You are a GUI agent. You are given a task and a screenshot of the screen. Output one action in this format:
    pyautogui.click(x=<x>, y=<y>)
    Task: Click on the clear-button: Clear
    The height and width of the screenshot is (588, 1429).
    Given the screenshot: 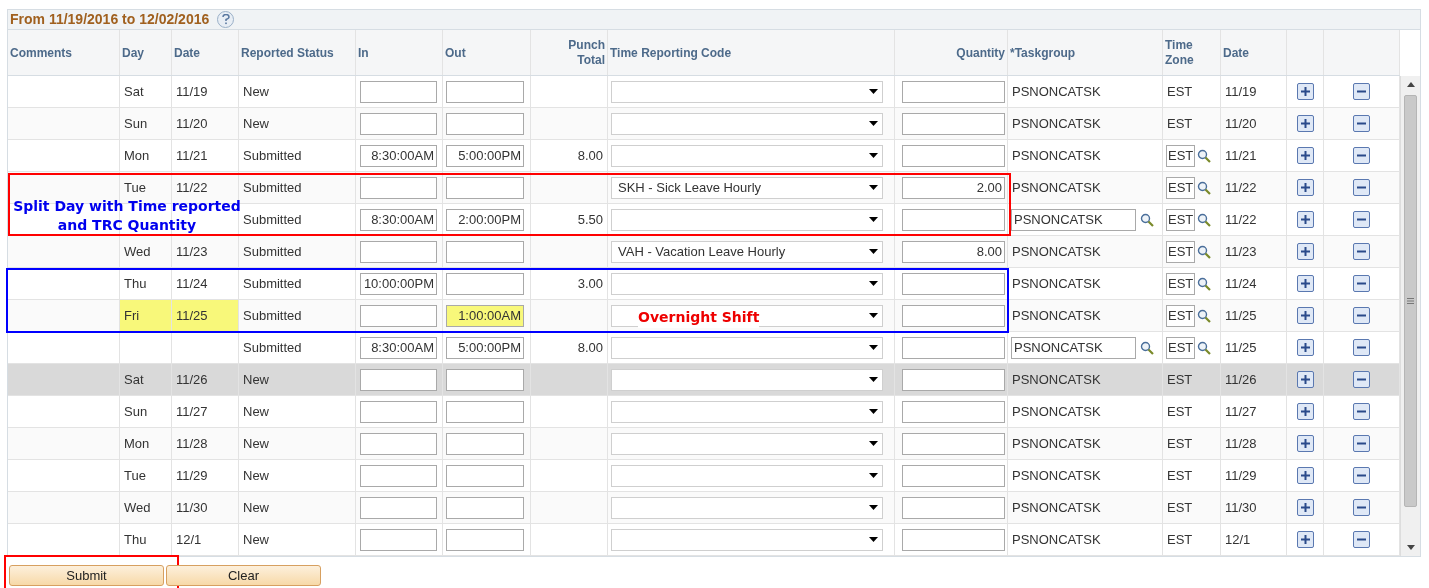 What is the action you would take?
    pyautogui.click(x=243, y=575)
    